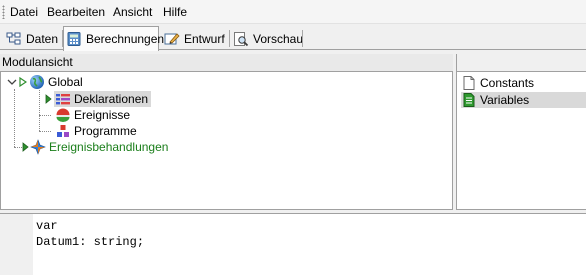 Image resolution: width=586 pixels, height=275 pixels. Describe the element at coordinates (521, 140) in the screenshot. I see `declarations-list-panel: Constants Variables` at that location.